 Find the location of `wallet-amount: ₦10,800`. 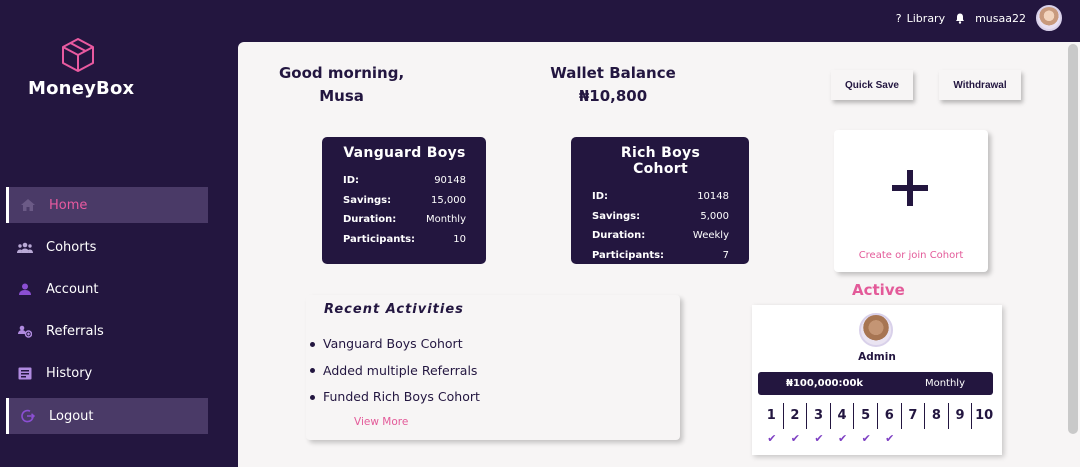

wallet-amount: ₦10,800 is located at coordinates (613, 96).